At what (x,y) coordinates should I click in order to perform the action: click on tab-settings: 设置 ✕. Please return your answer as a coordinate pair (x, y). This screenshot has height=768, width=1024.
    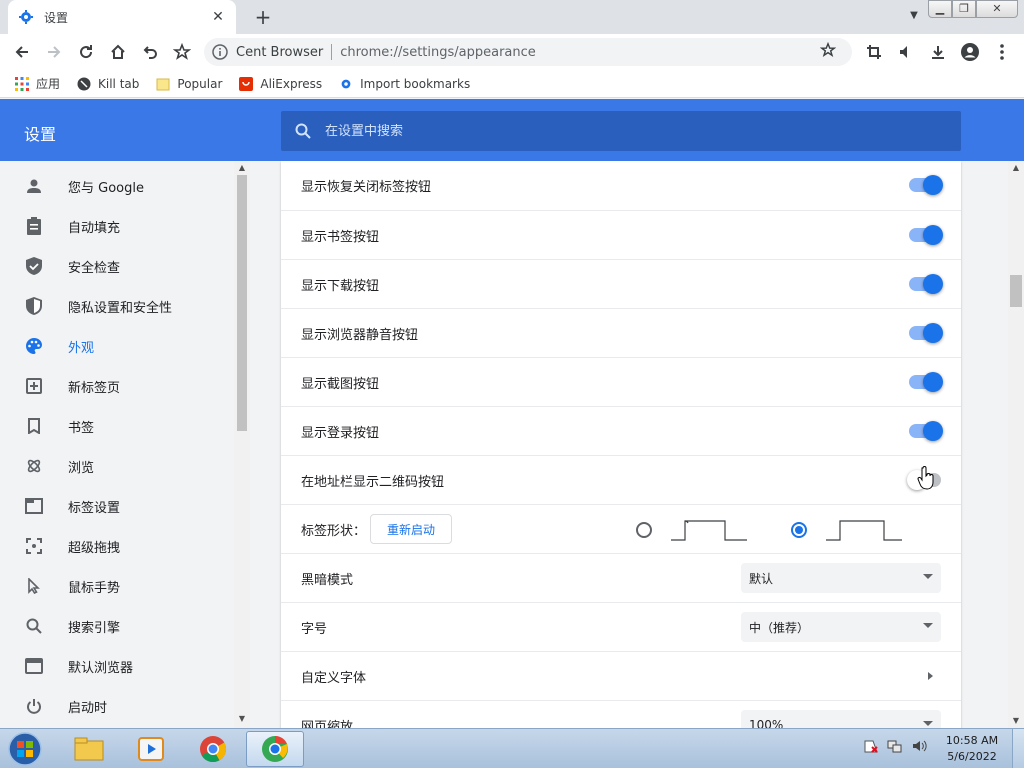
    Looking at the image, I should click on (122, 17).